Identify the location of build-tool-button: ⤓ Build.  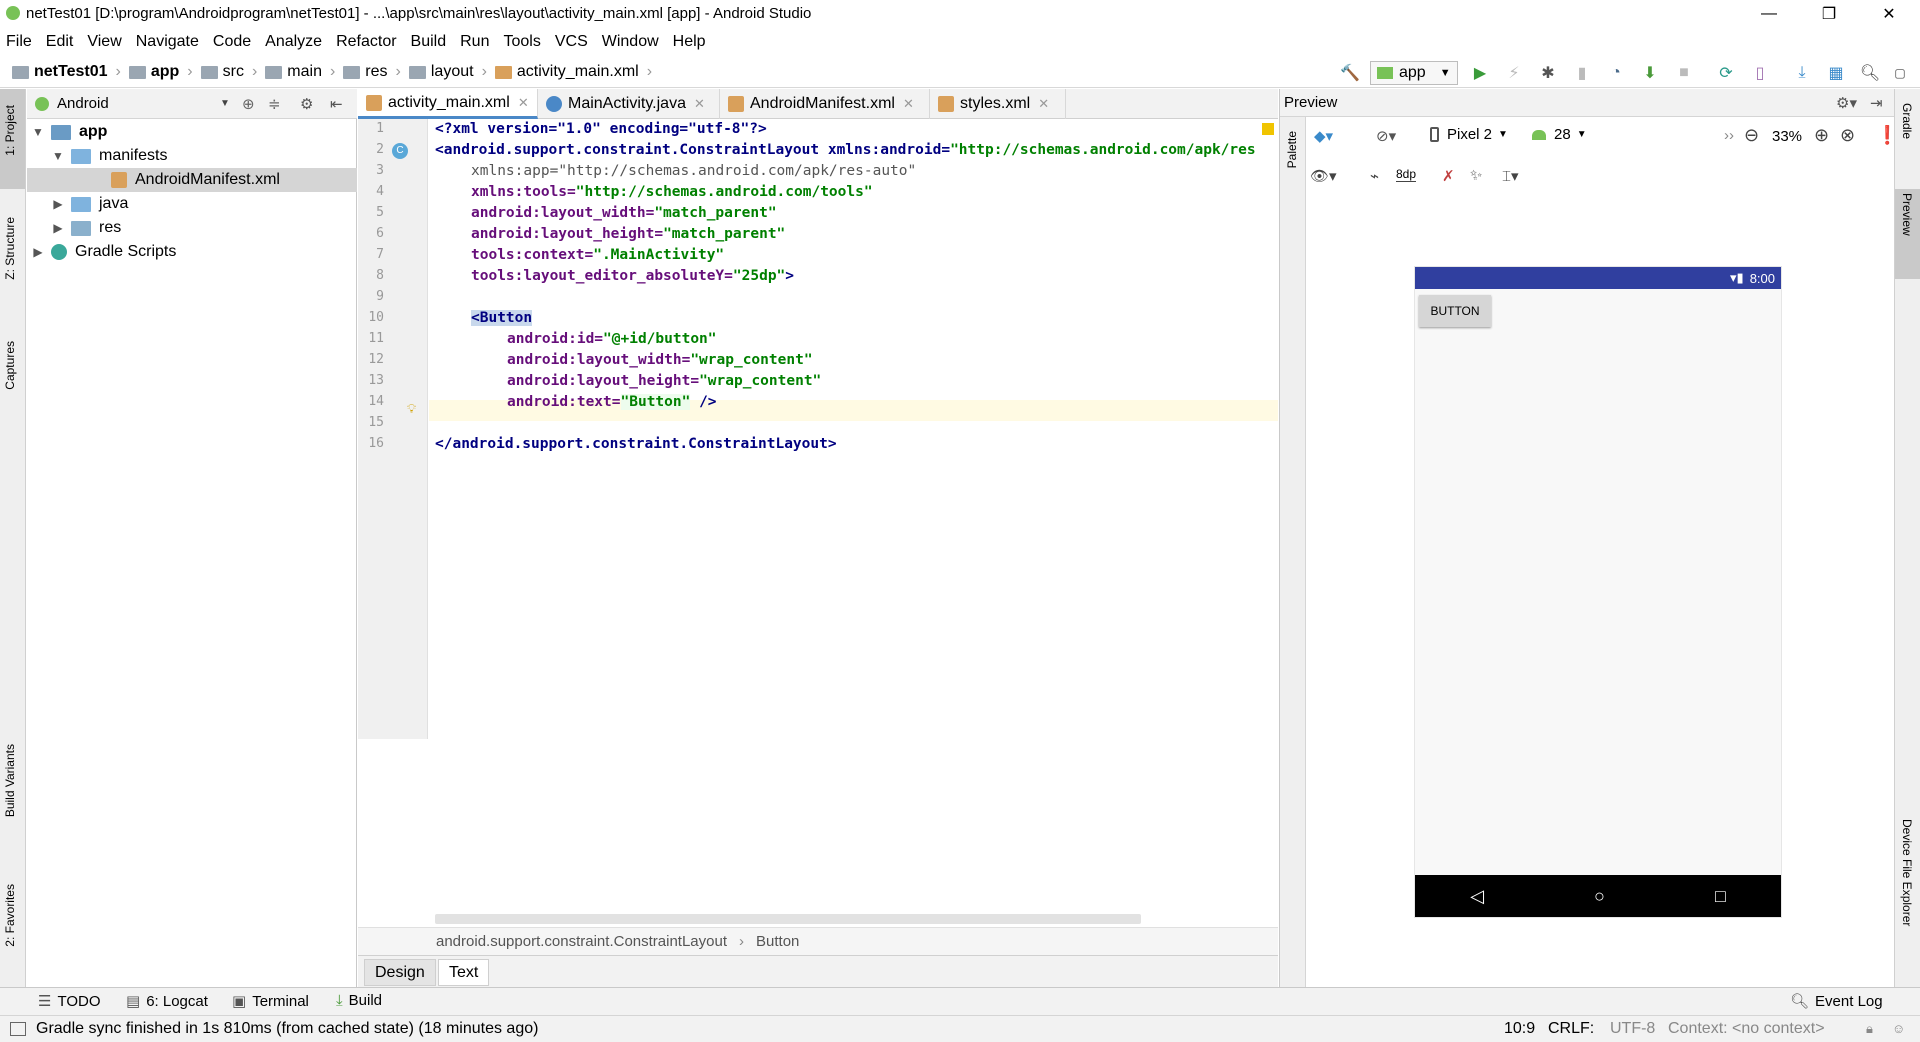
(359, 1000).